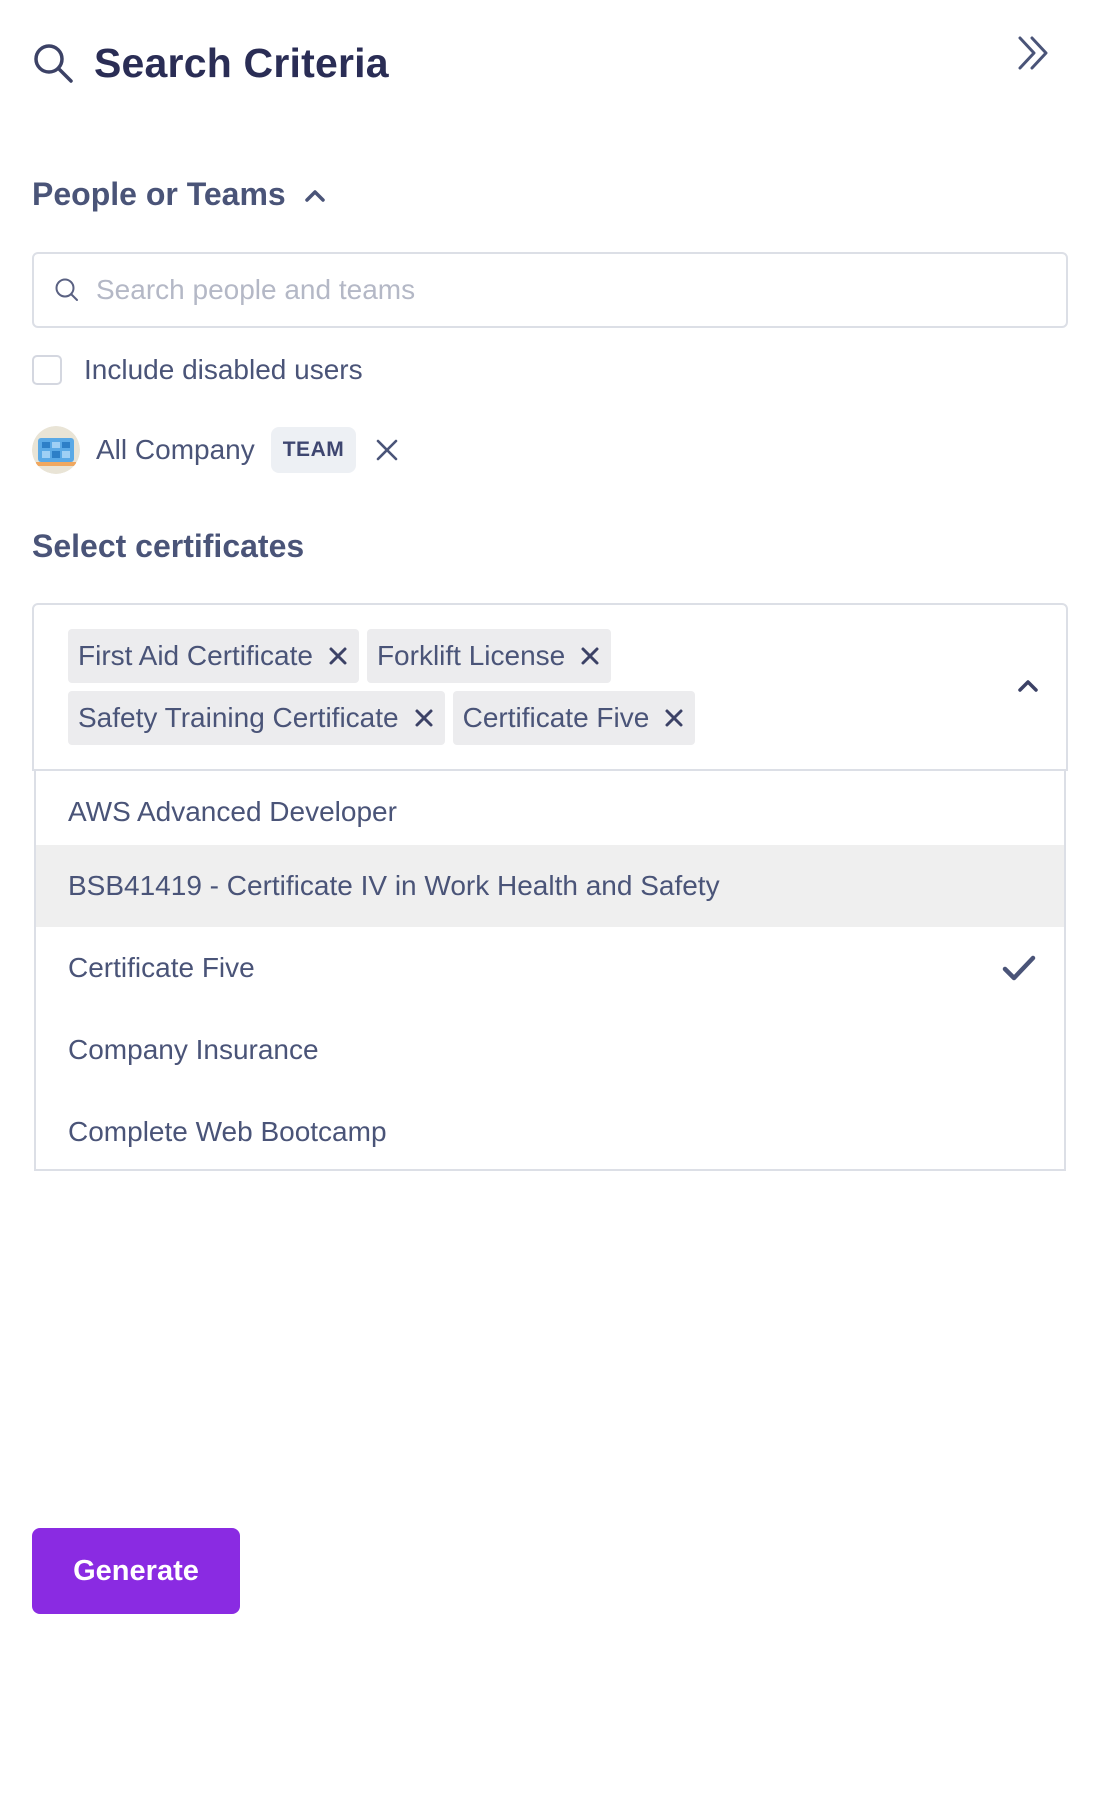 The image size is (1100, 1800). I want to click on people-search-input, so click(580, 290).